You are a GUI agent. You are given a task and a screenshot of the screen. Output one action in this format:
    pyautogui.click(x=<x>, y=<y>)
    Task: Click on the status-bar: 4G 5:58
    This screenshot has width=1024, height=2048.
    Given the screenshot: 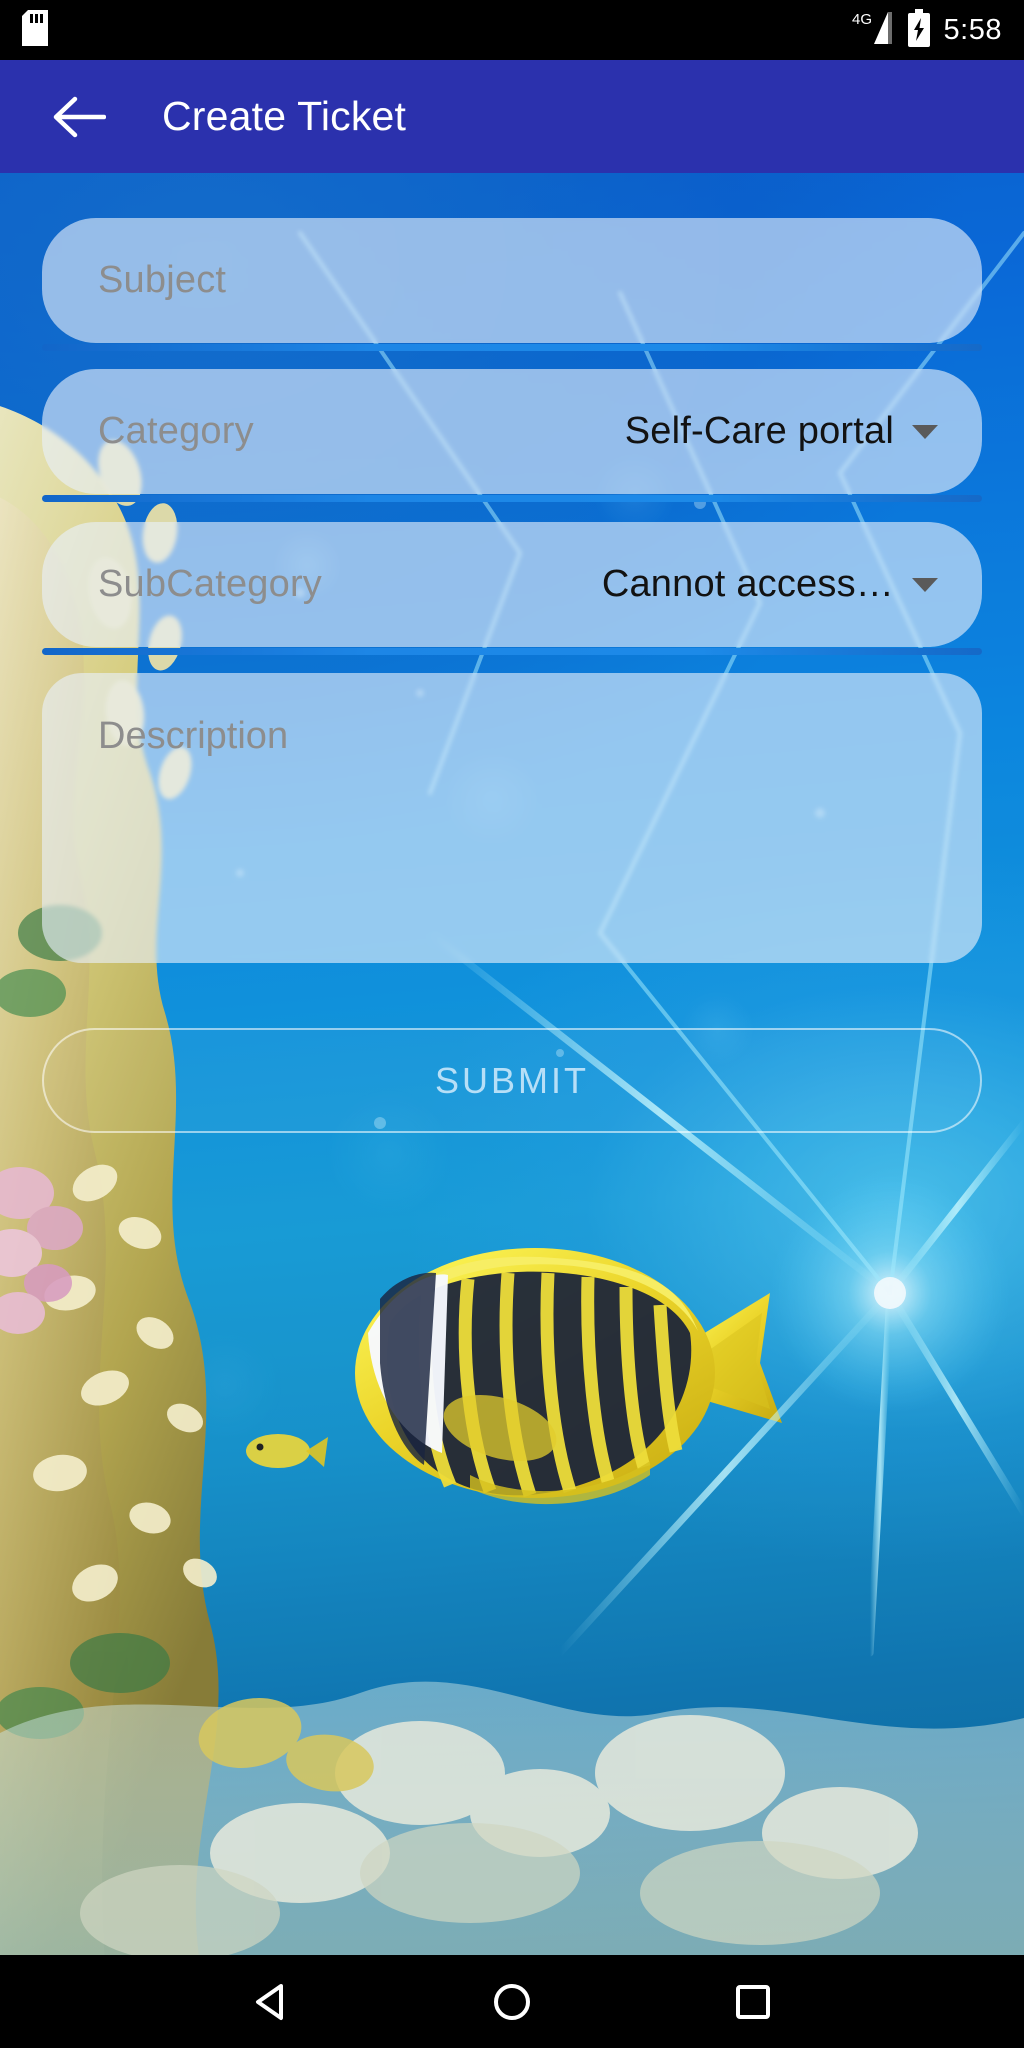 What is the action you would take?
    pyautogui.click(x=512, y=30)
    